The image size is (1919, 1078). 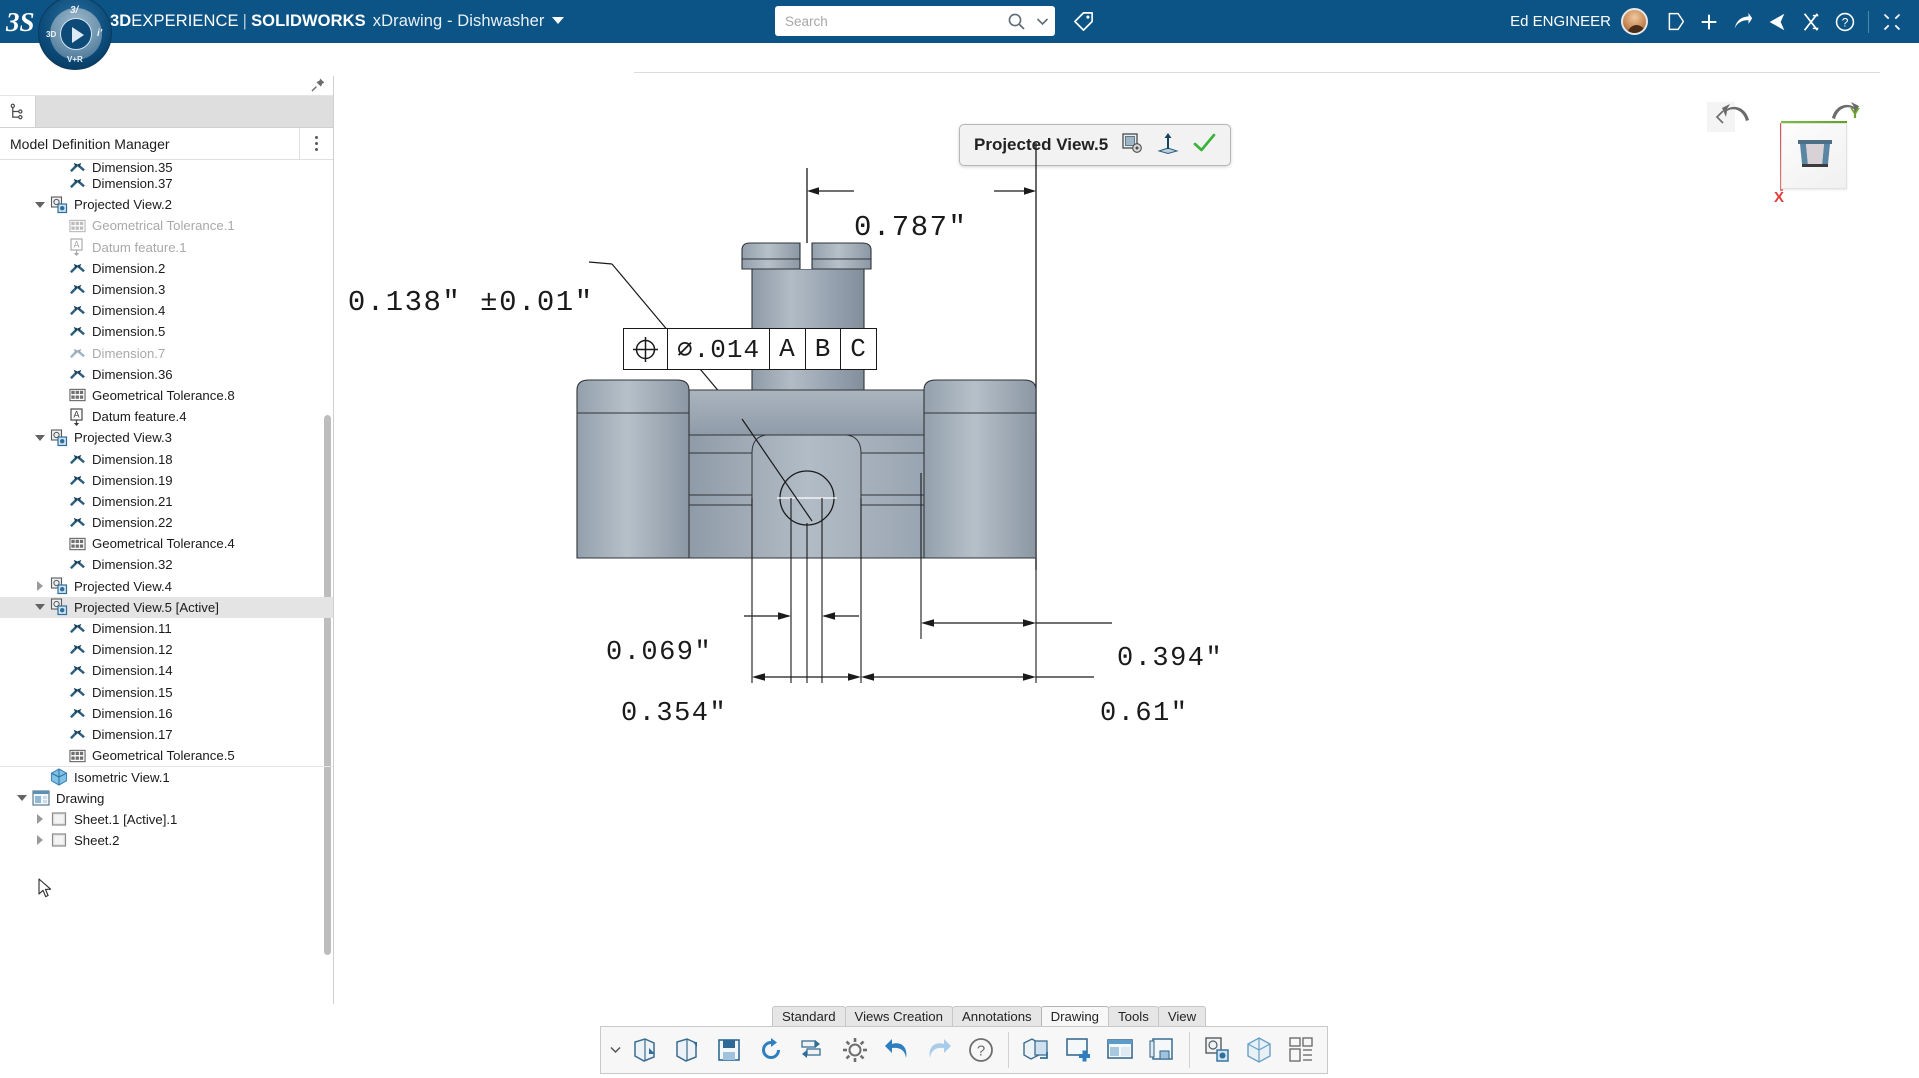 What do you see at coordinates (166, 819) in the screenshot?
I see `tree-item: Sheet.1 [Active].1` at bounding box center [166, 819].